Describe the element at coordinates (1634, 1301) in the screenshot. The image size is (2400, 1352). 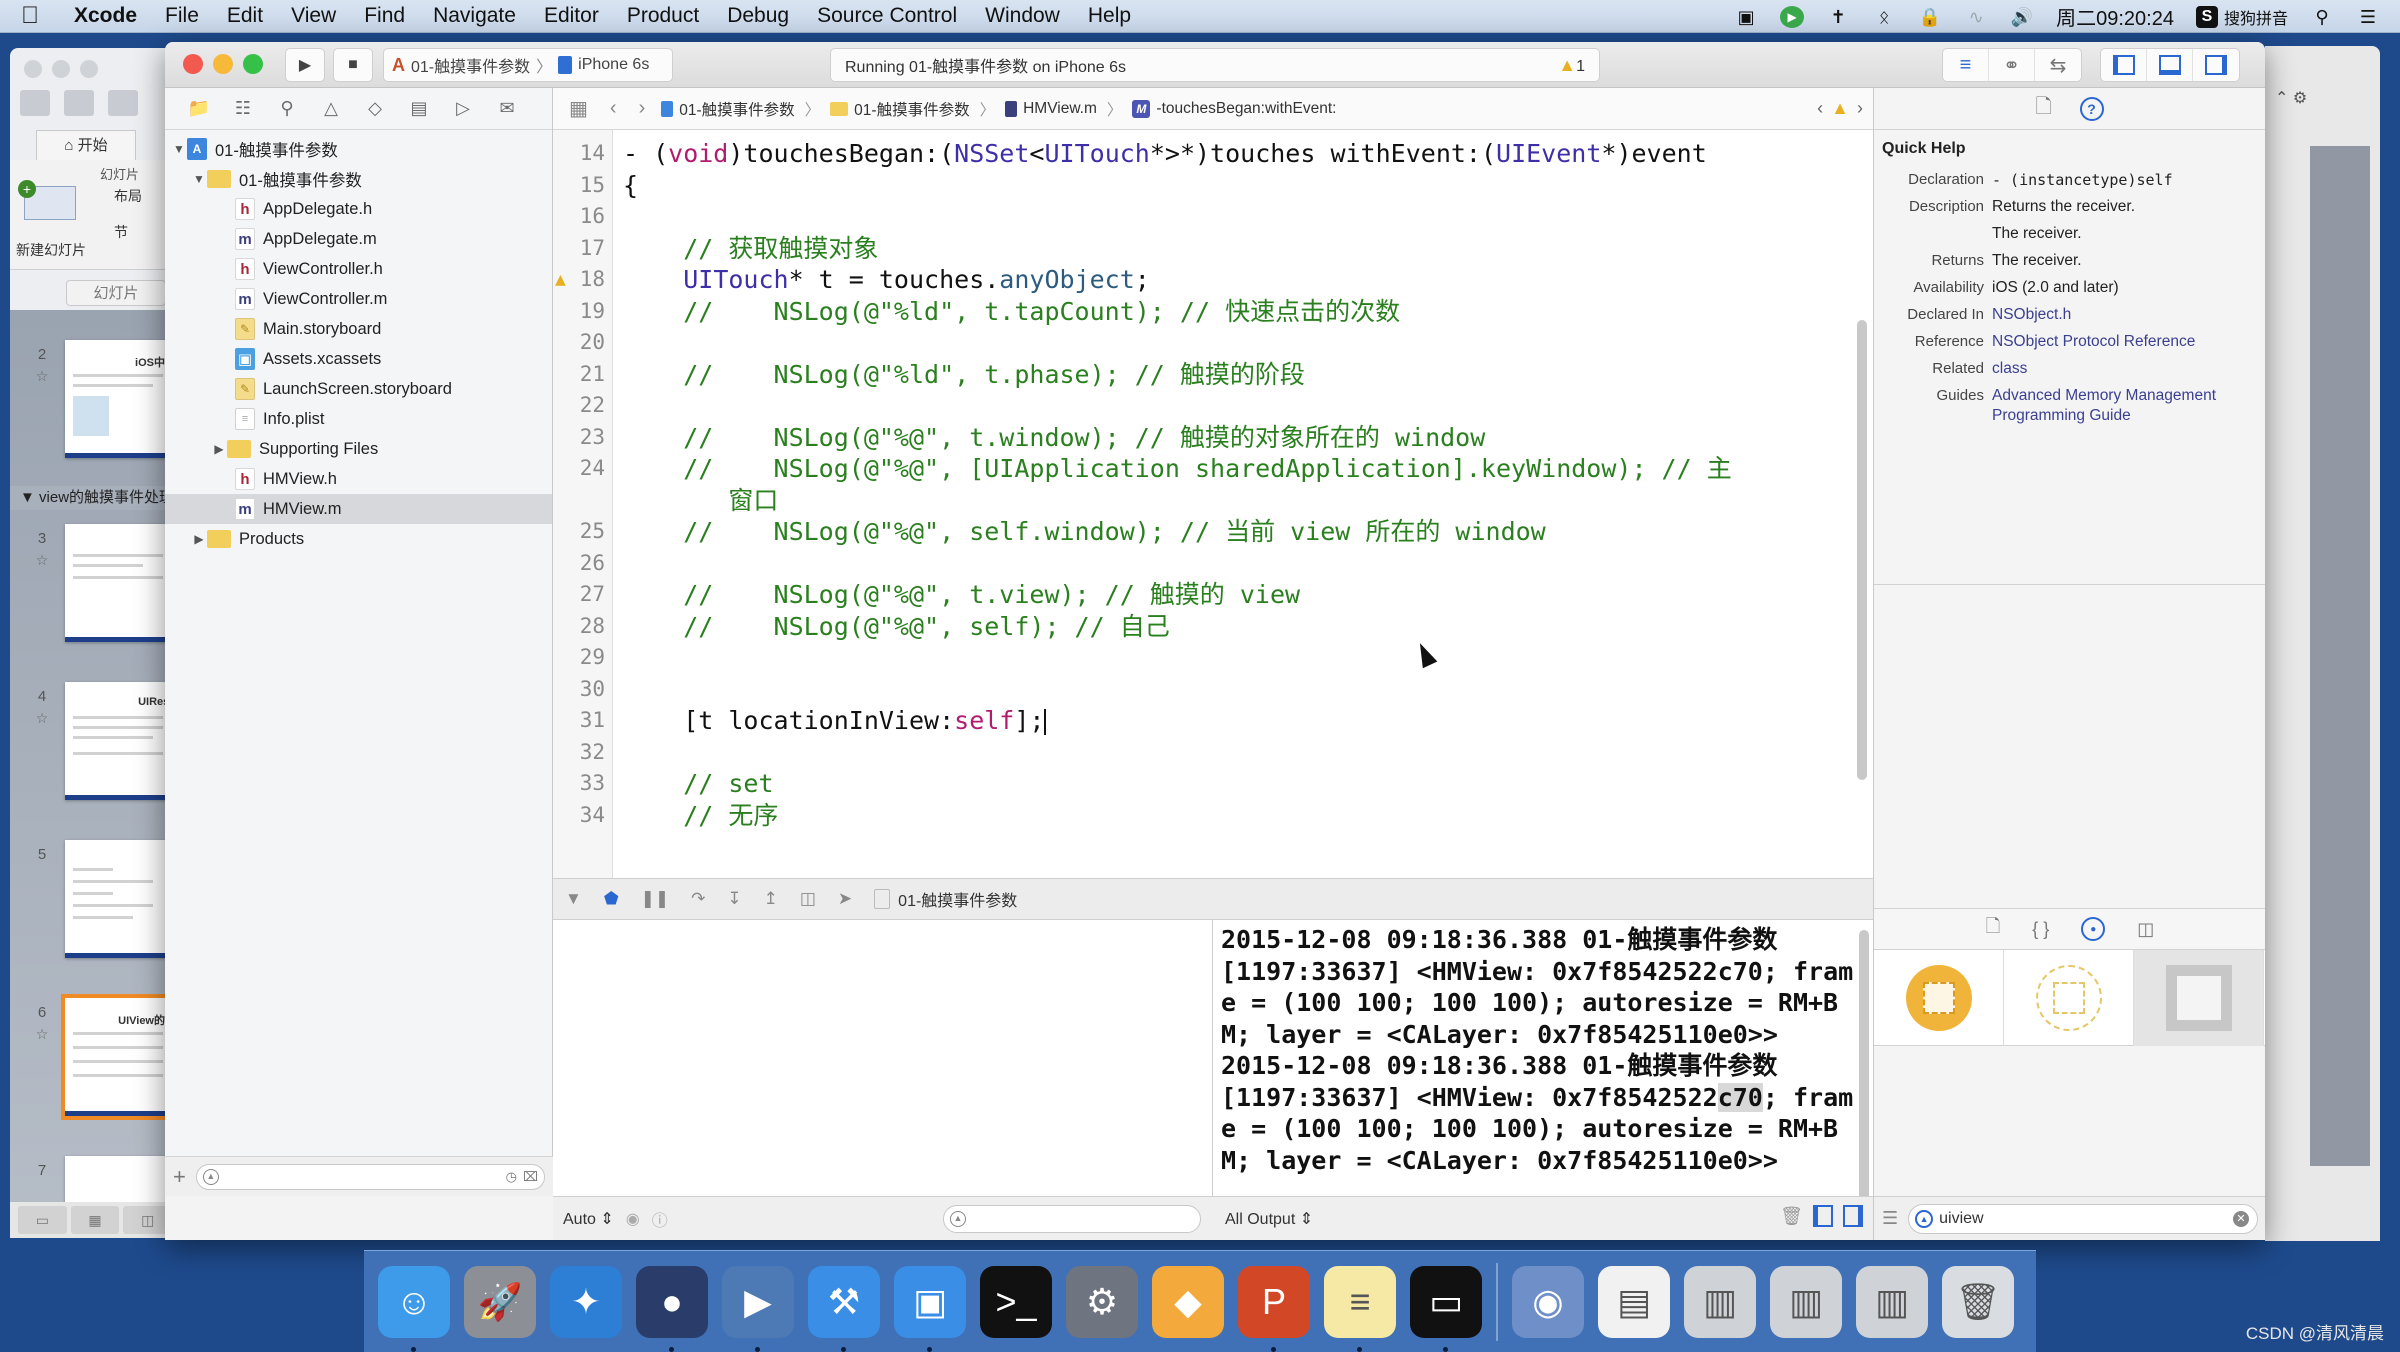
I see `dock-document-preview-icon: ▤` at that location.